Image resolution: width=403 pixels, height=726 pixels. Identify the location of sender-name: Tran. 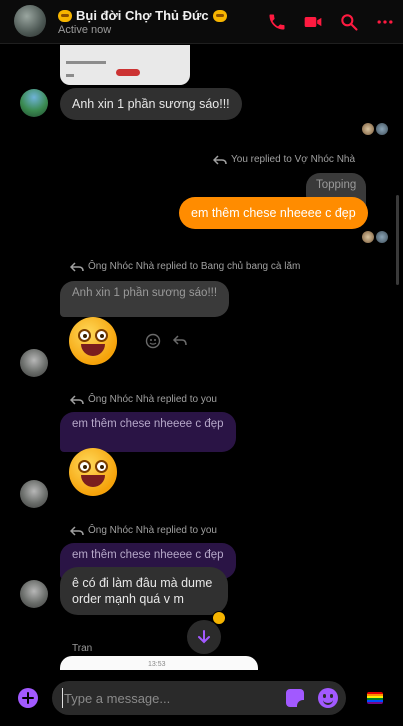
(82, 648).